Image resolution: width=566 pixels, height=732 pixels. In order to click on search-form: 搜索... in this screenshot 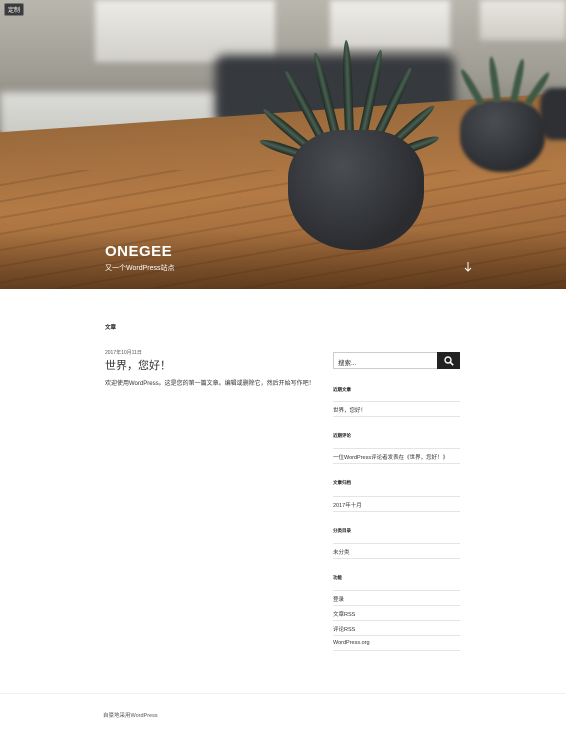, I will do `click(396, 360)`.